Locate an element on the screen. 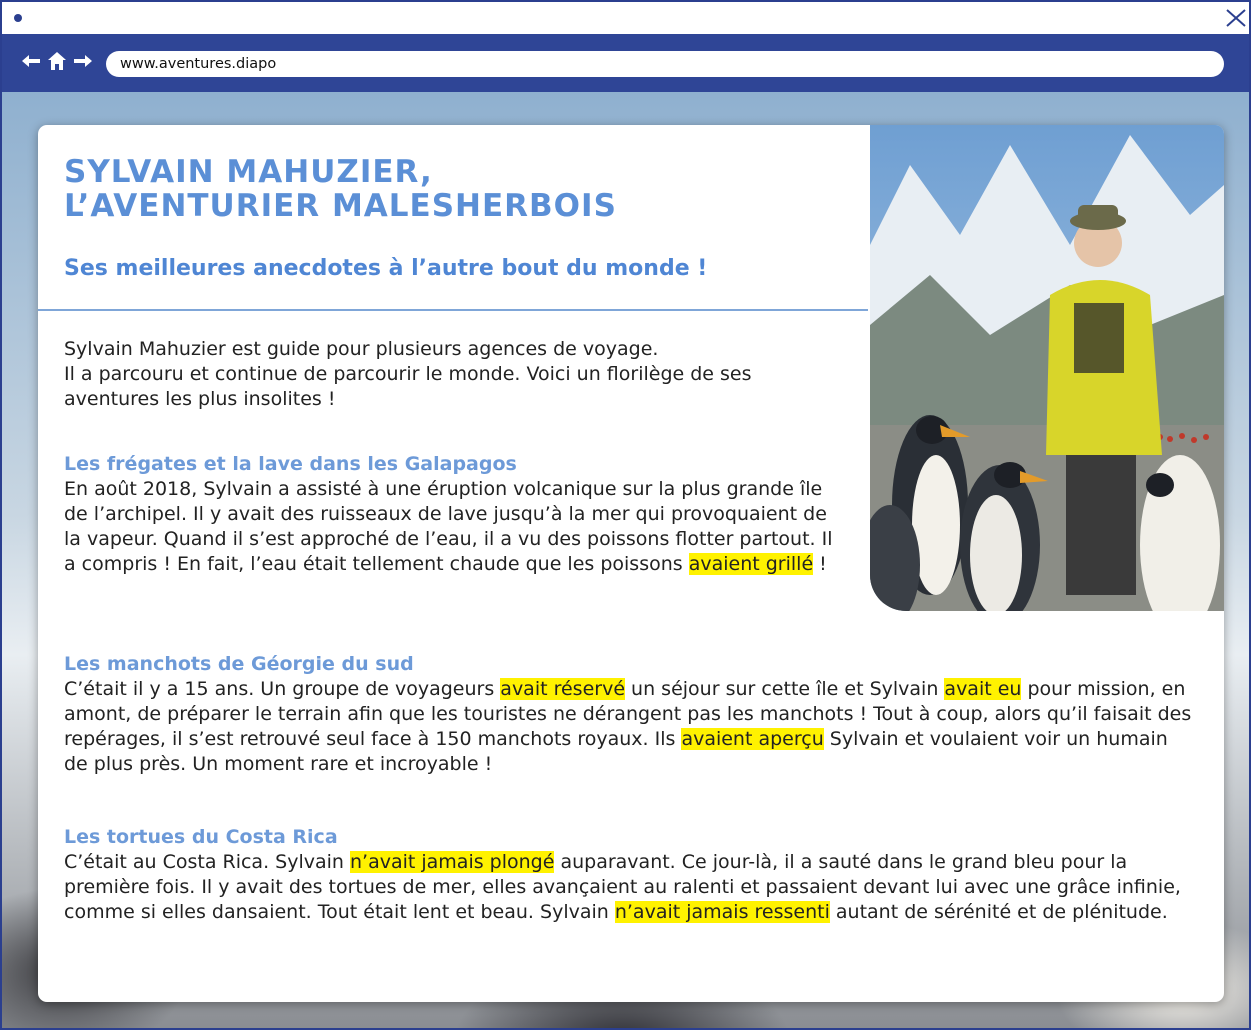  arrow-right-icon is located at coordinates (83, 61).